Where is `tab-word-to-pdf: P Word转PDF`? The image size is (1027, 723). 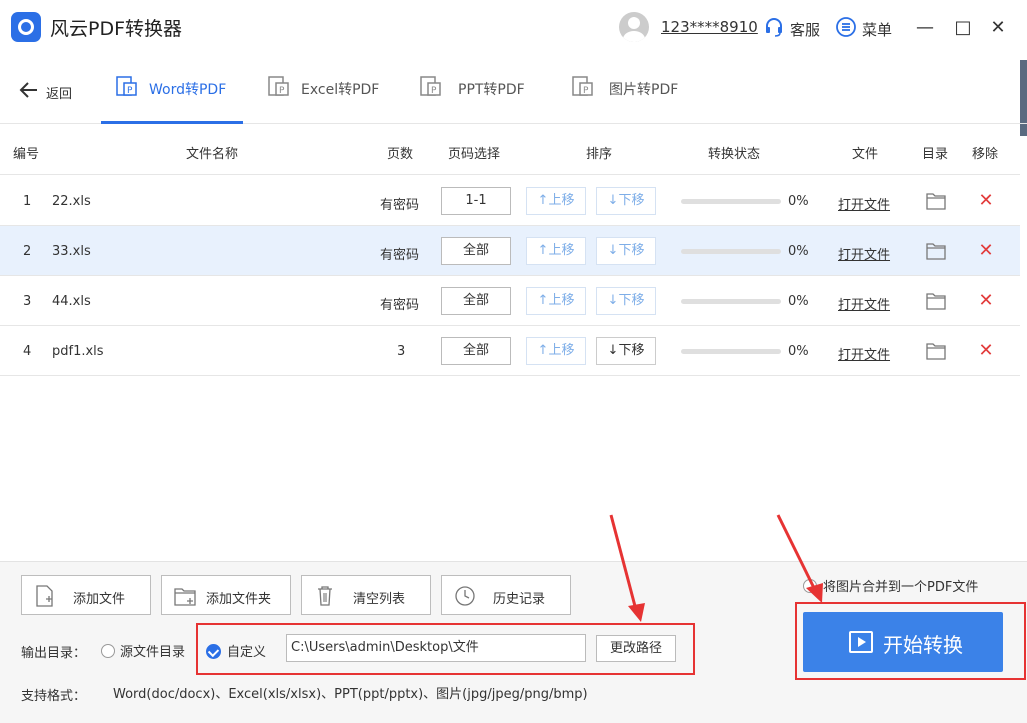
tab-word-to-pdf: P Word转PDF is located at coordinates (172, 90).